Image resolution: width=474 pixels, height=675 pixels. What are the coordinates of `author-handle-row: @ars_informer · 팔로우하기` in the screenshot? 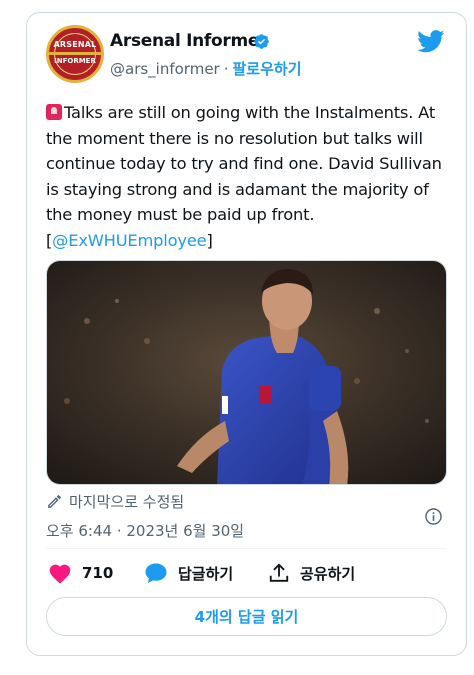 It's located at (206, 68).